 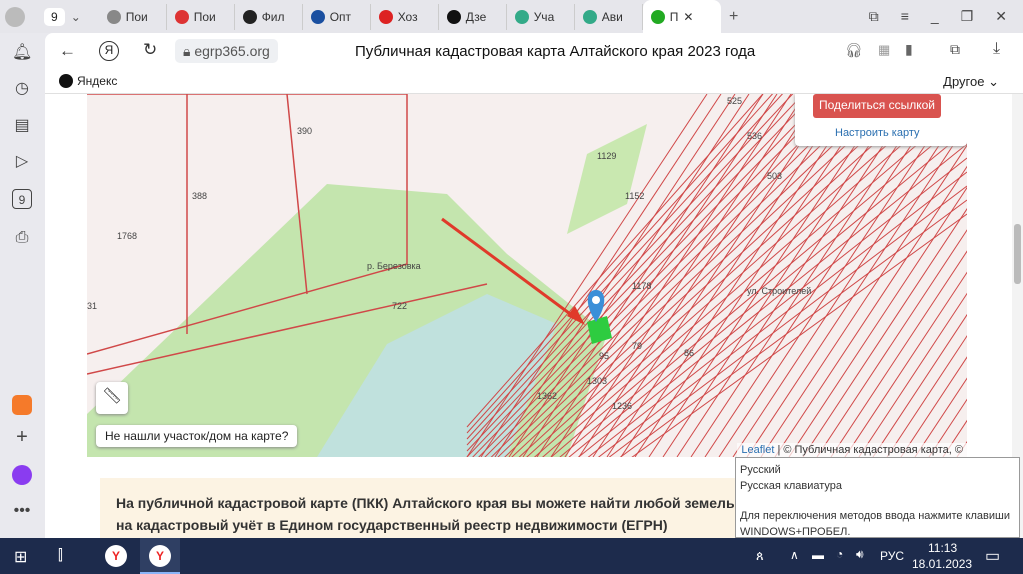 What do you see at coordinates (992, 556) in the screenshot?
I see `notifications-icon: ▭` at bounding box center [992, 556].